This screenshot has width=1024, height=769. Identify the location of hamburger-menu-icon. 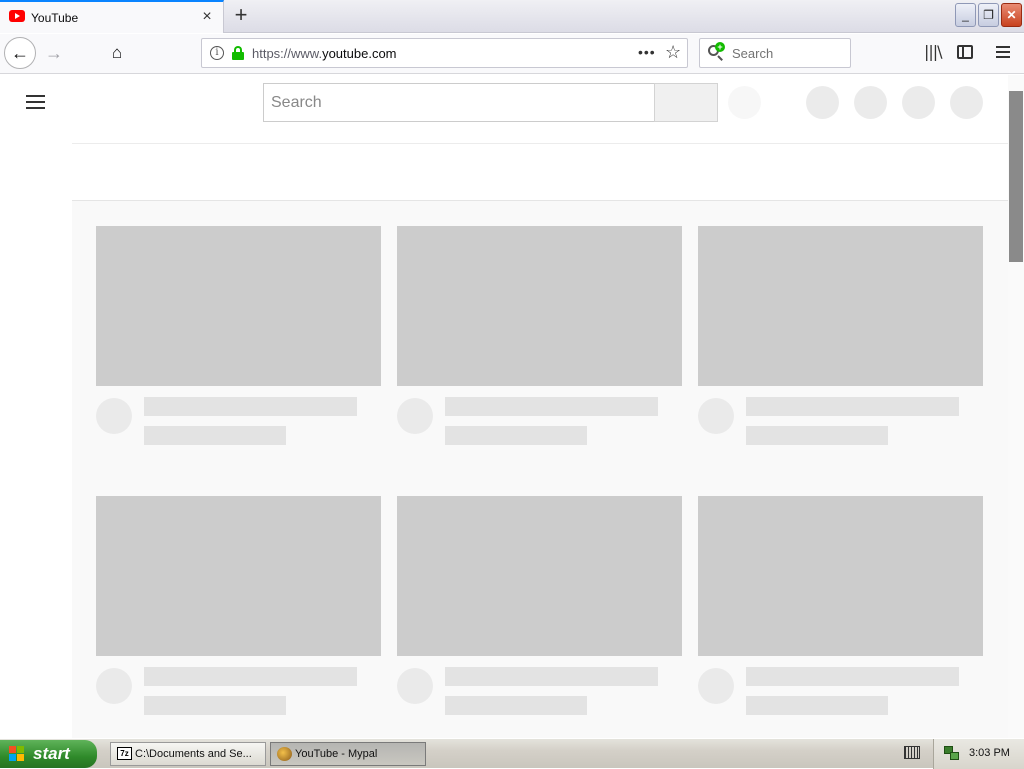
(1003, 52).